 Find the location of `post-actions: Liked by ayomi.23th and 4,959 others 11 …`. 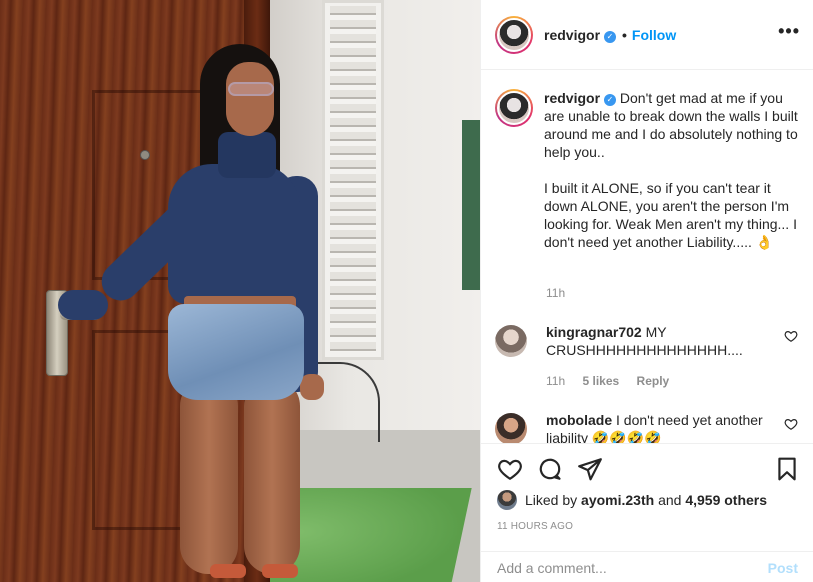

post-actions: Liked by ayomi.23th and 4,959 others 11 … is located at coordinates (647, 510).